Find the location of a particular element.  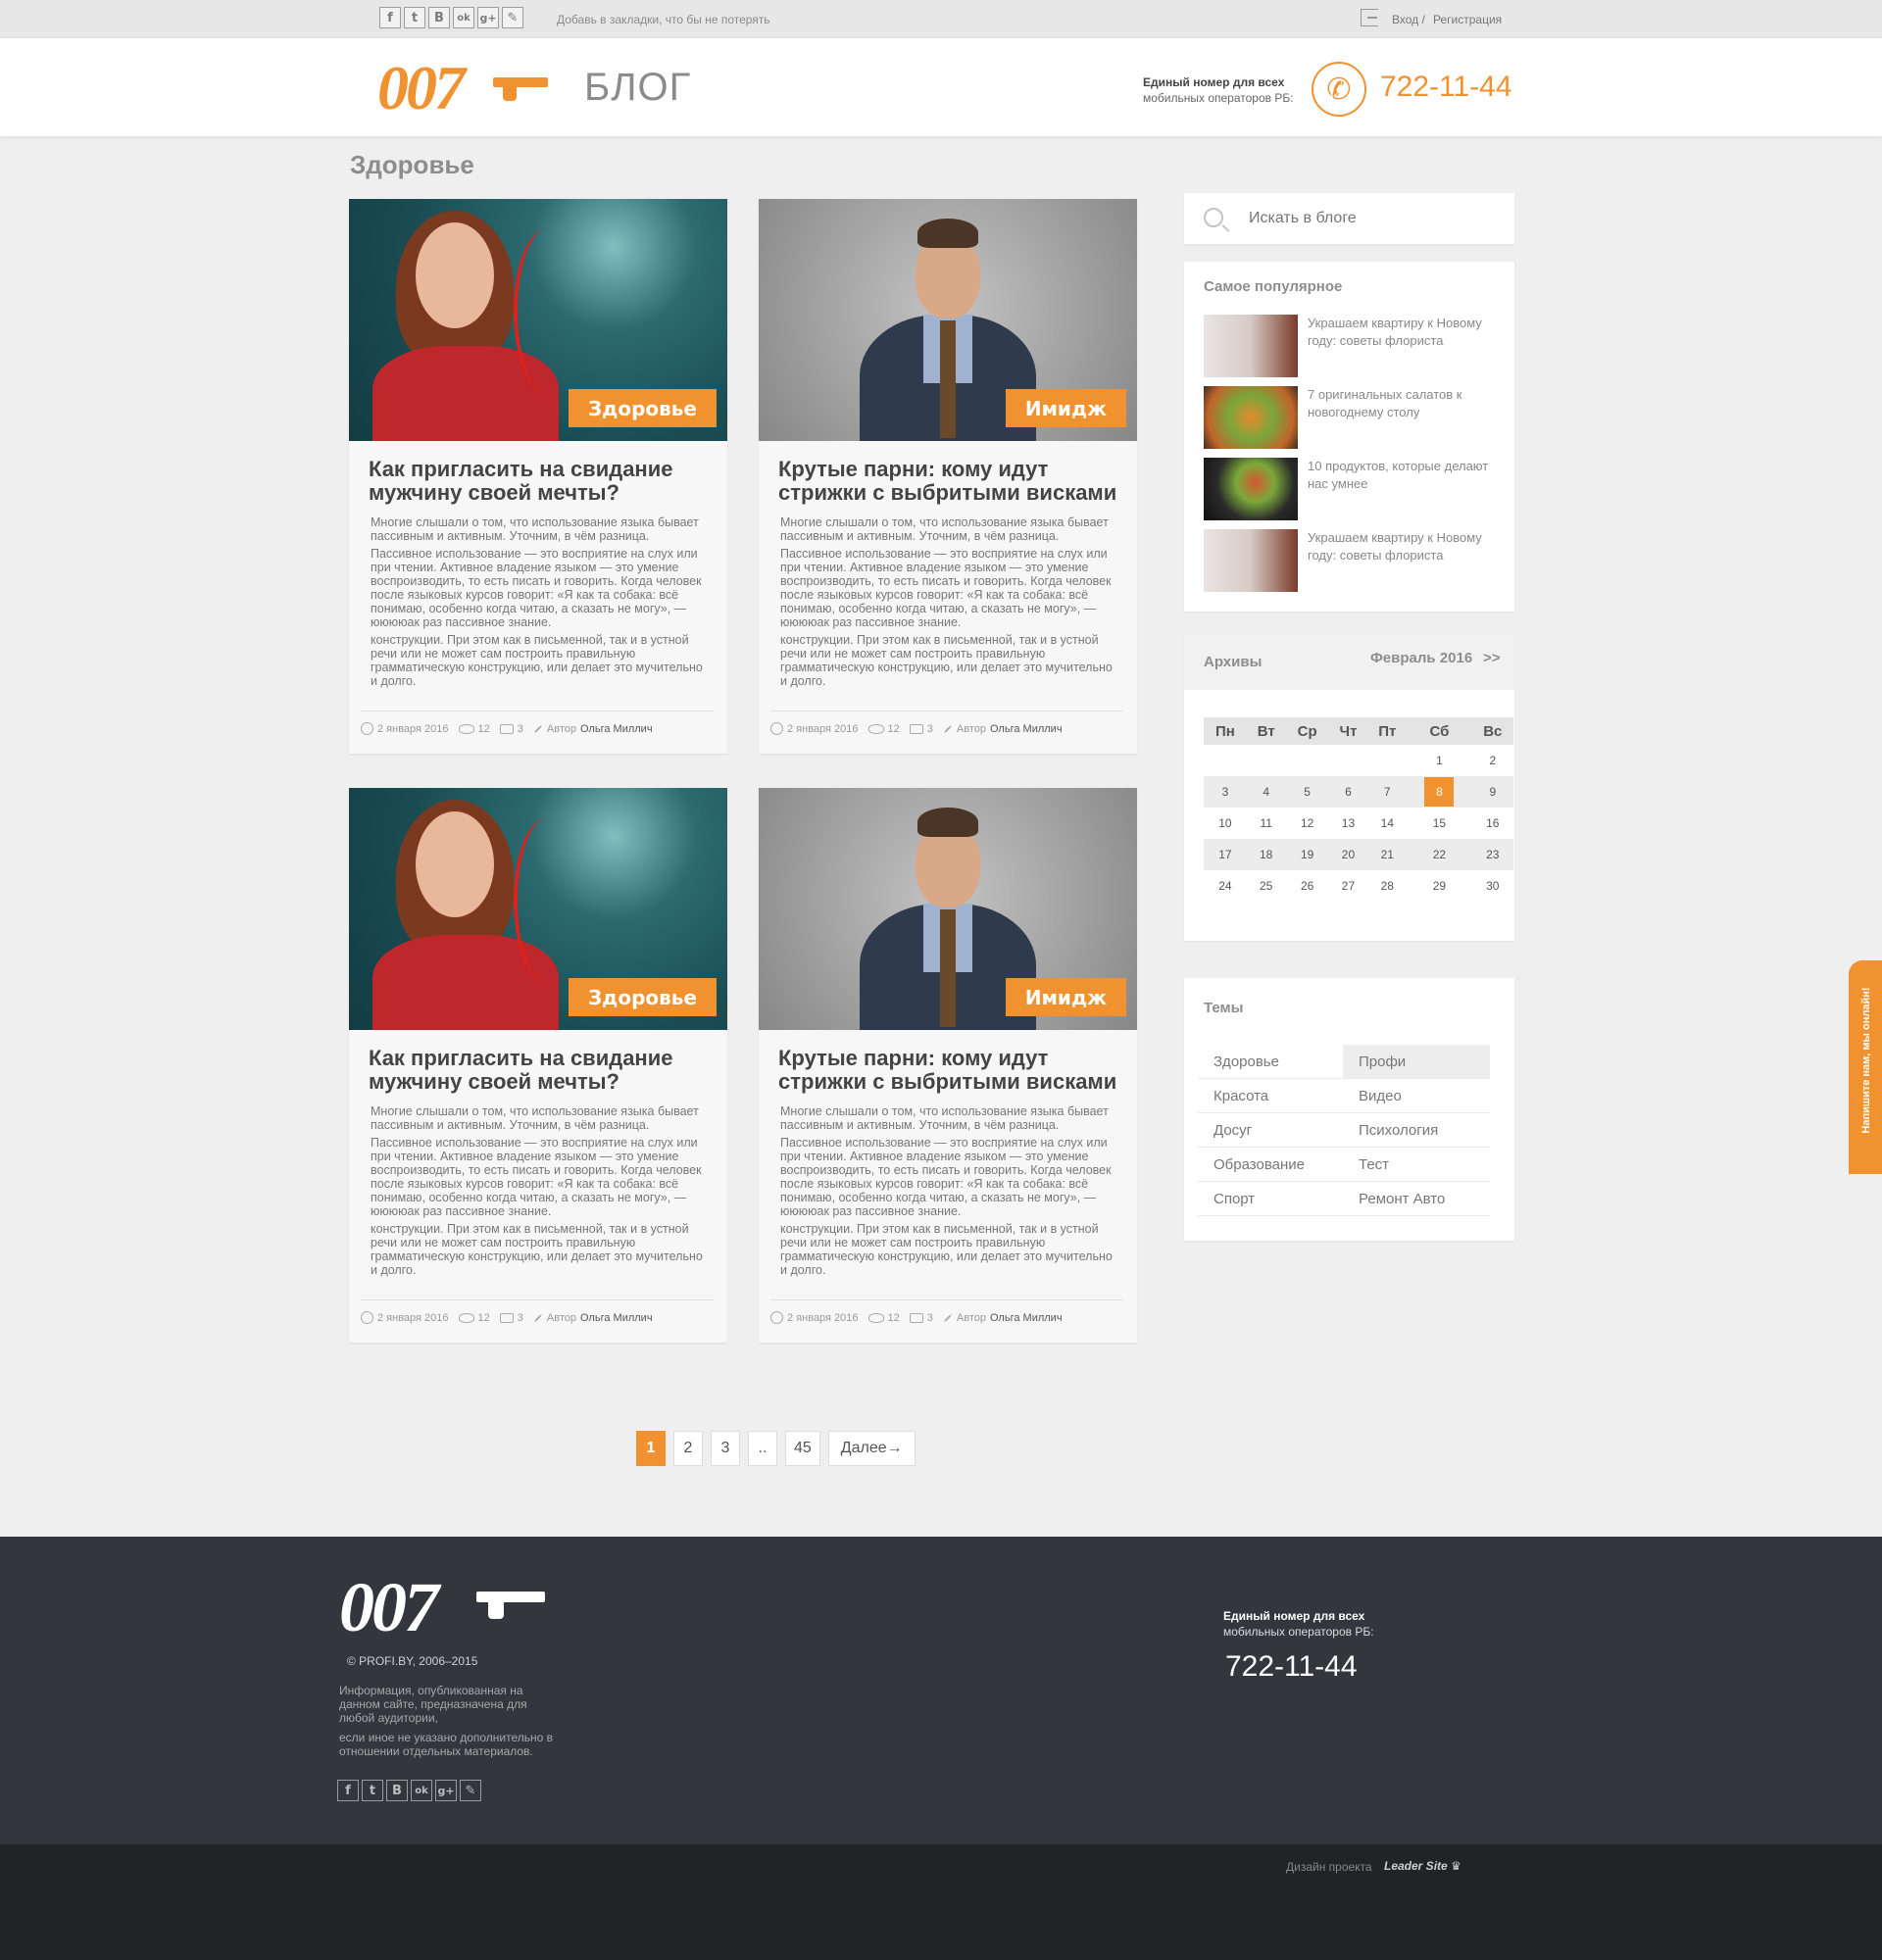

calendar-day: 2 is located at coordinates (1493, 760).